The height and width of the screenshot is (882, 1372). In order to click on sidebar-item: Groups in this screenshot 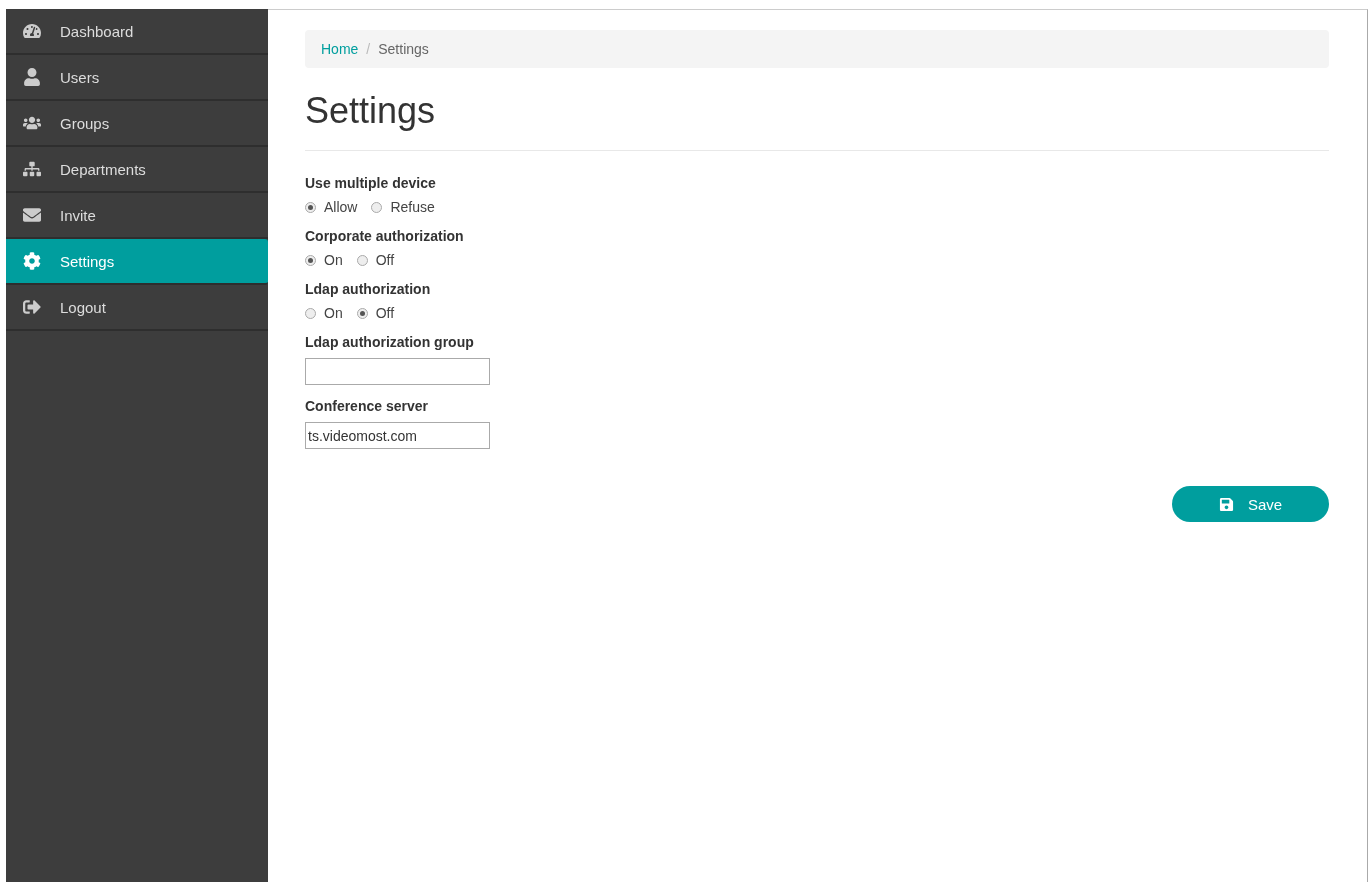, I will do `click(137, 124)`.